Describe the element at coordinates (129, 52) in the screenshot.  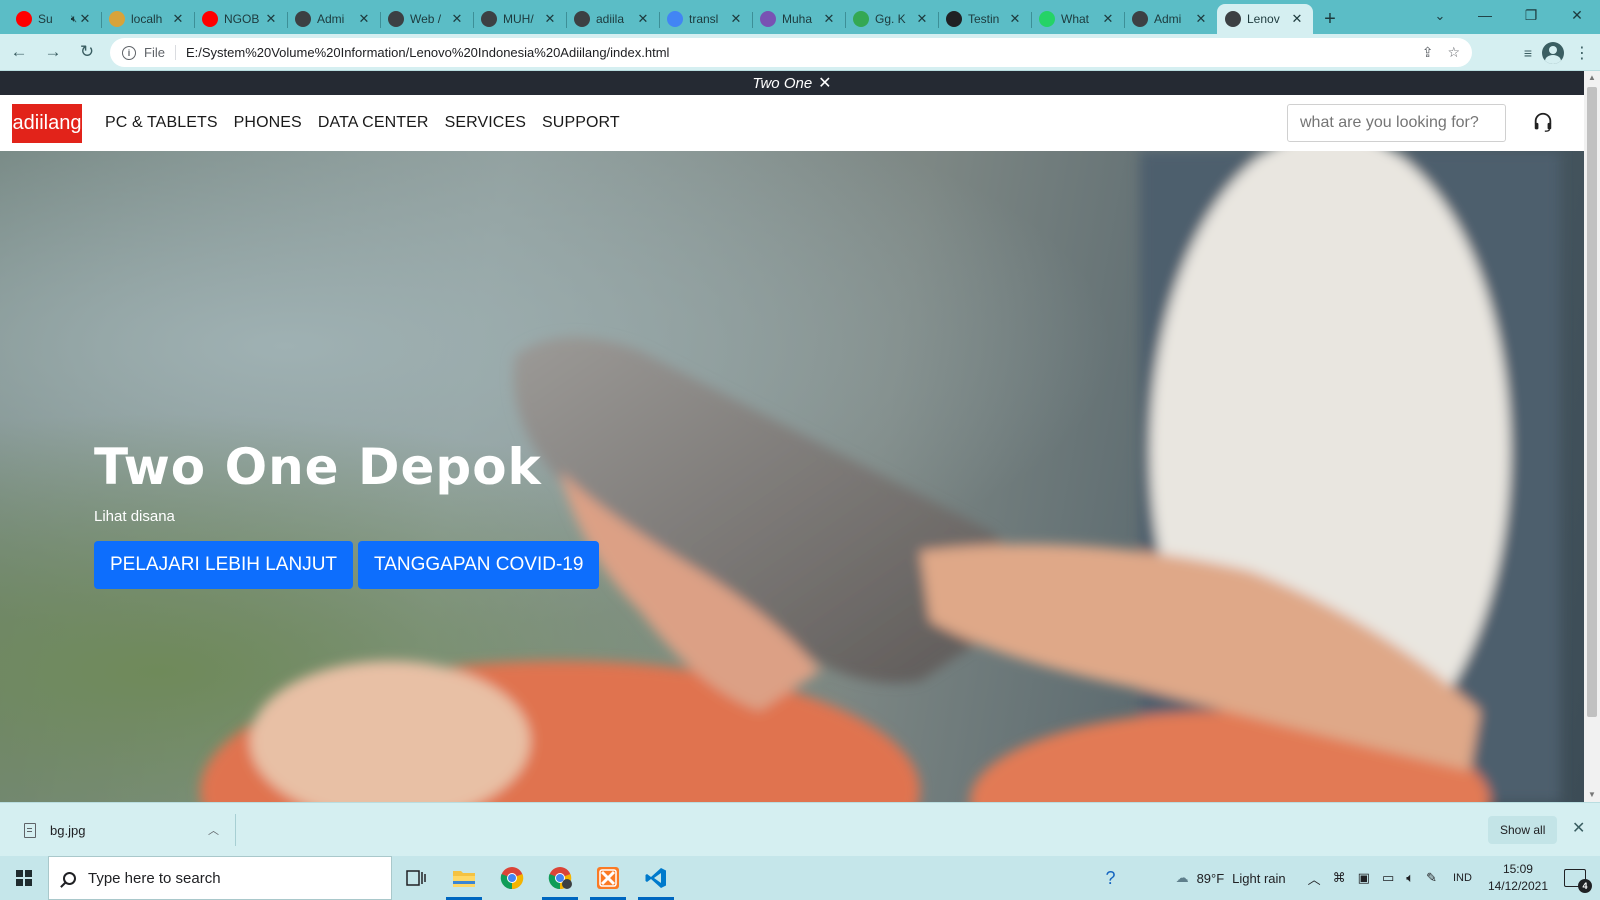
I see `site-info-icon: i` at that location.